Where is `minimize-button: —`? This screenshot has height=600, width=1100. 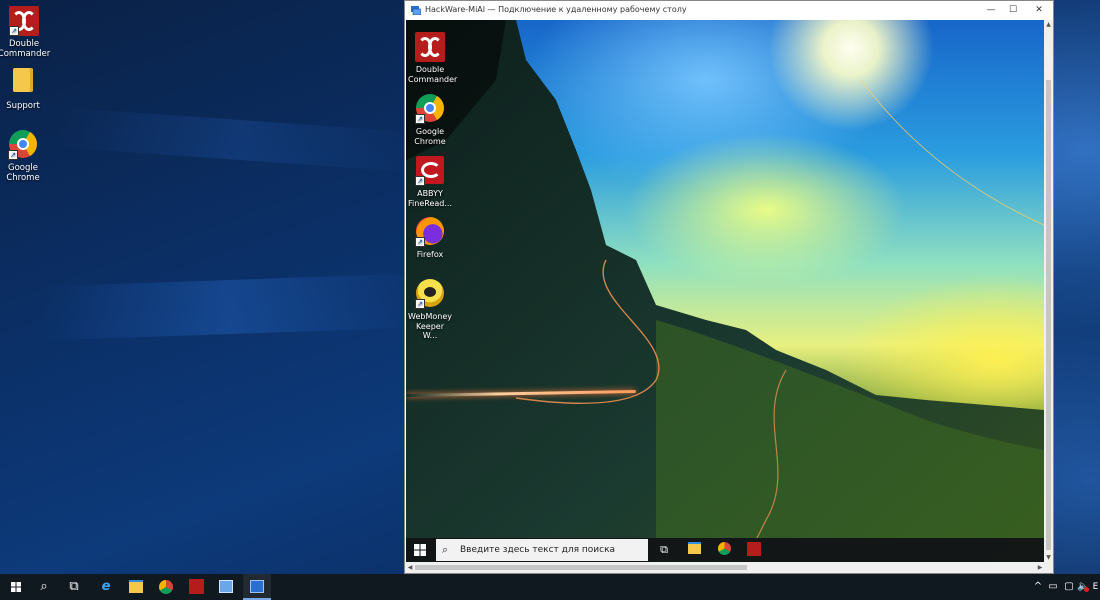 minimize-button: — is located at coordinates (991, 10).